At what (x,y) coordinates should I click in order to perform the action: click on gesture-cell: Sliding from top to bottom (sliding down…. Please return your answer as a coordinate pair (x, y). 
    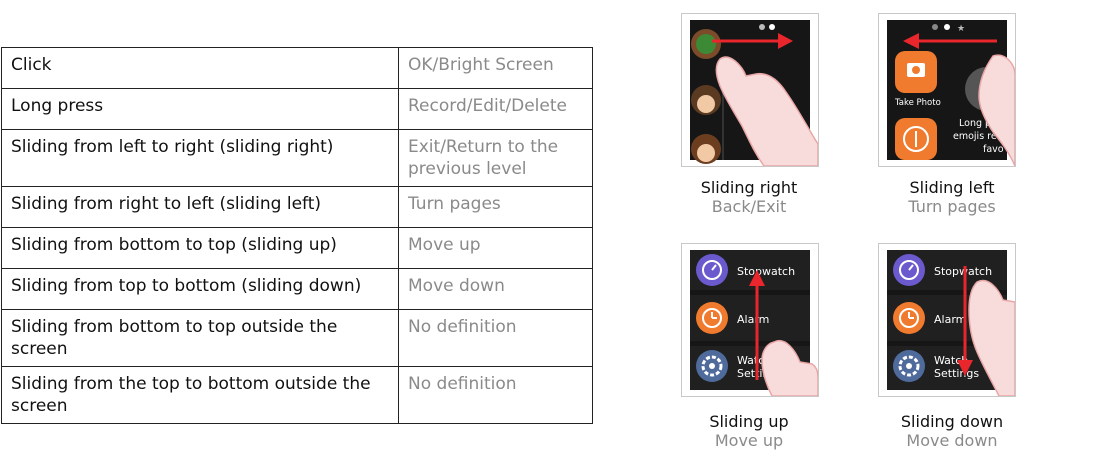
    Looking at the image, I should click on (200, 289).